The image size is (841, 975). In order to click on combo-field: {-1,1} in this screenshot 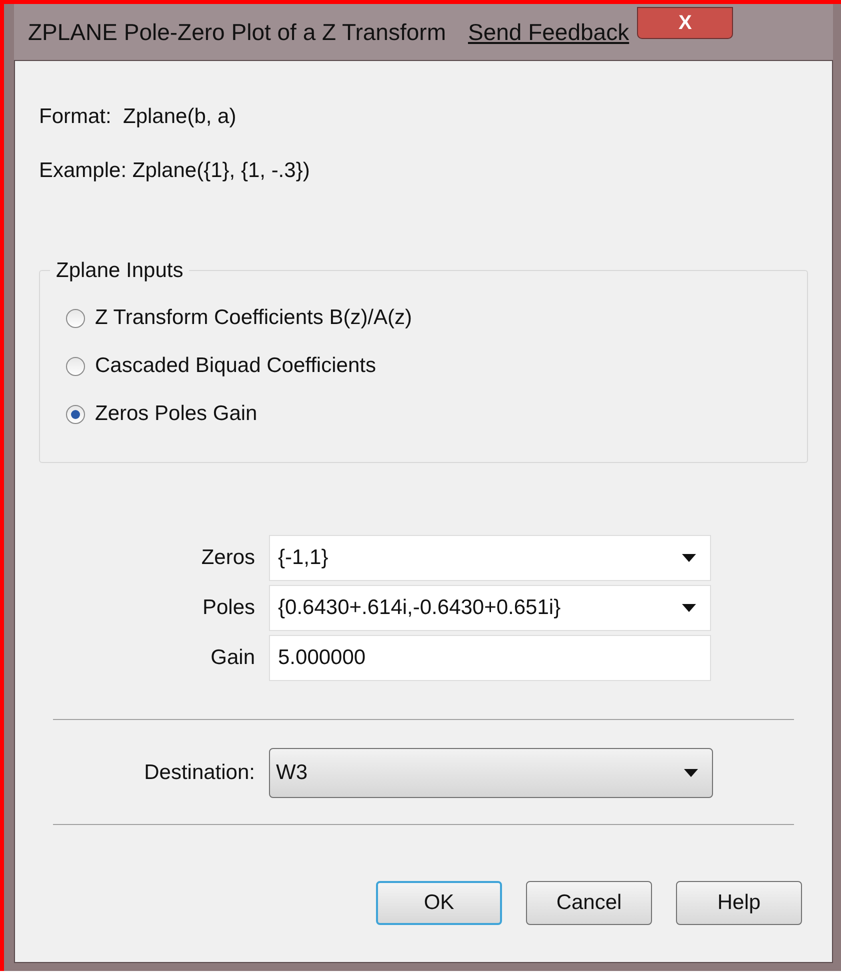, I will do `click(490, 558)`.